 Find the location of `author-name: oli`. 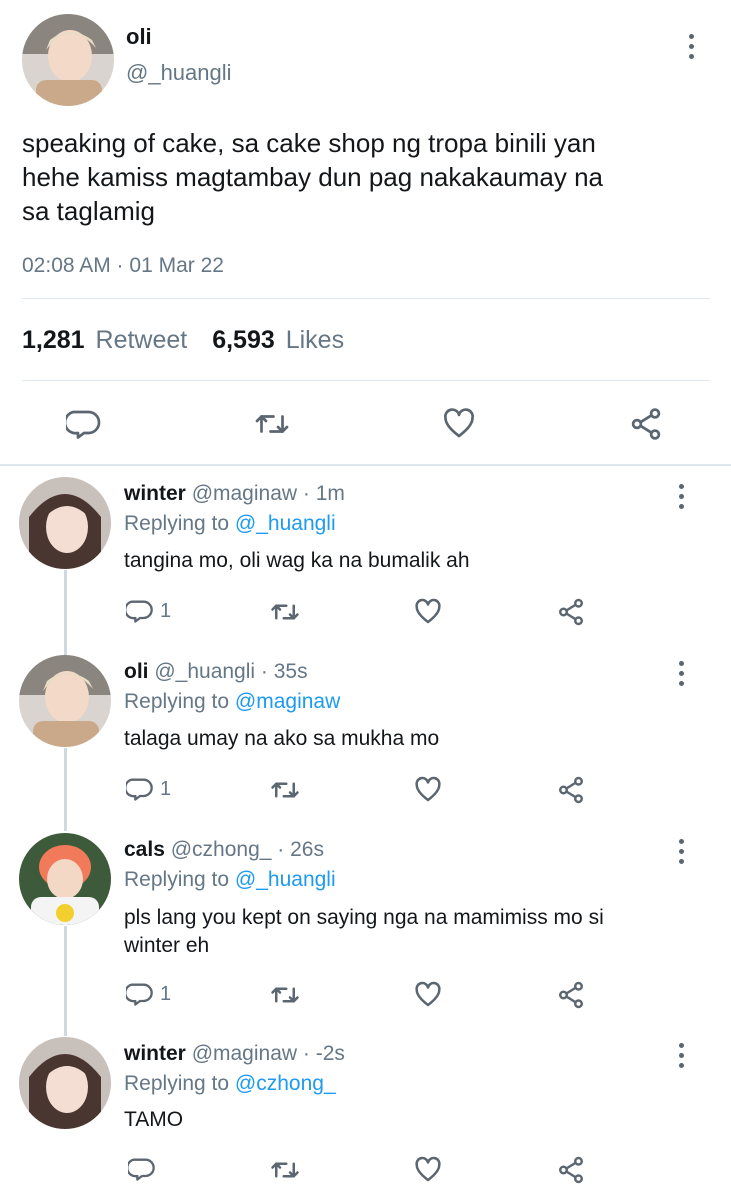

author-name: oli is located at coordinates (139, 37).